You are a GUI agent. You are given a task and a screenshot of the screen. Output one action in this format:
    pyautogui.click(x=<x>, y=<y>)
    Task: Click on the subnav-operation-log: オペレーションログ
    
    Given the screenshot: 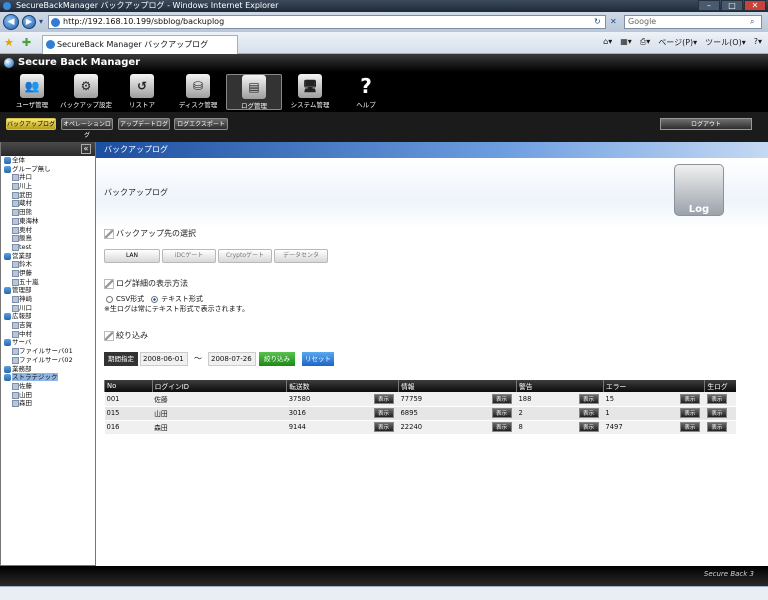 What is the action you would take?
    pyautogui.click(x=87, y=128)
    